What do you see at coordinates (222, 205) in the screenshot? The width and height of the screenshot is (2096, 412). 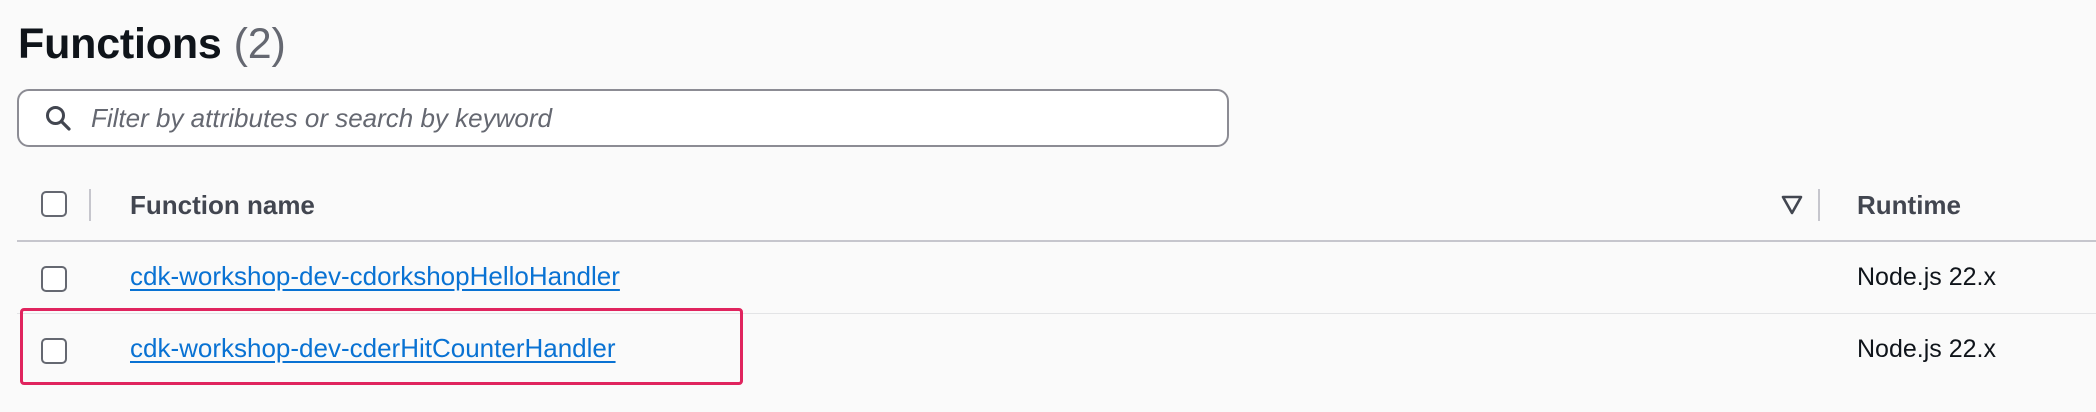 I see `column-header-function-name: Function name` at bounding box center [222, 205].